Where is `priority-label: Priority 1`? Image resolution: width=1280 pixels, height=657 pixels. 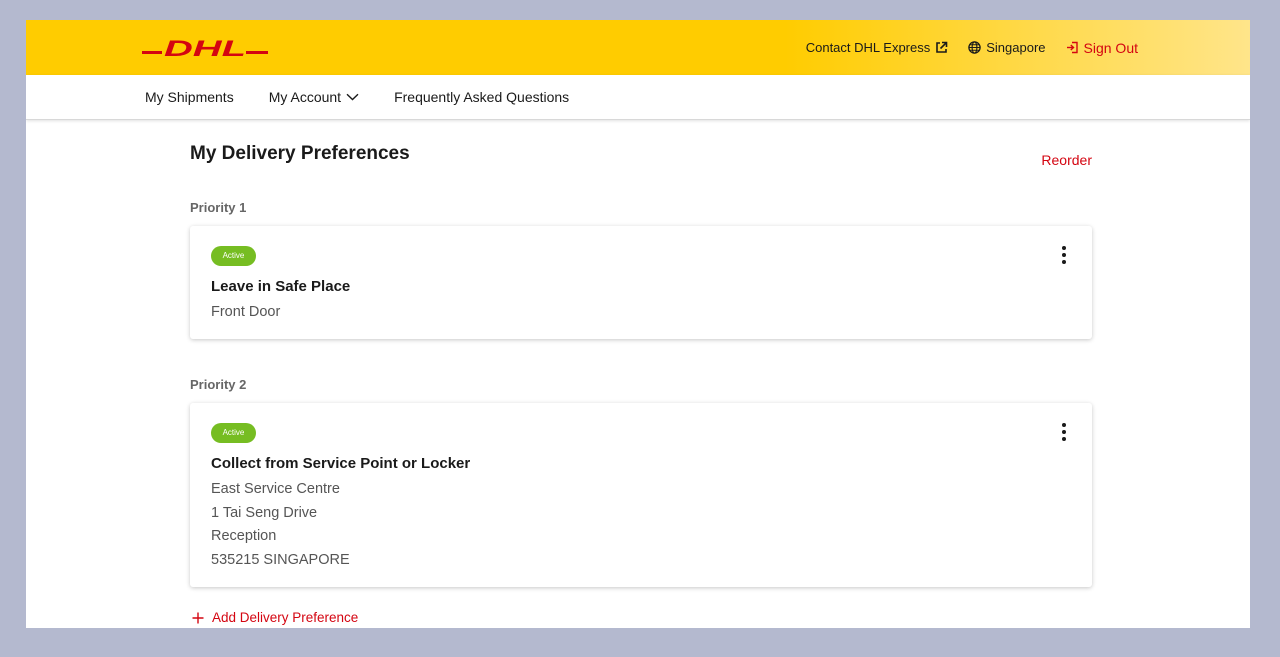
priority-label: Priority 1 is located at coordinates (218, 207).